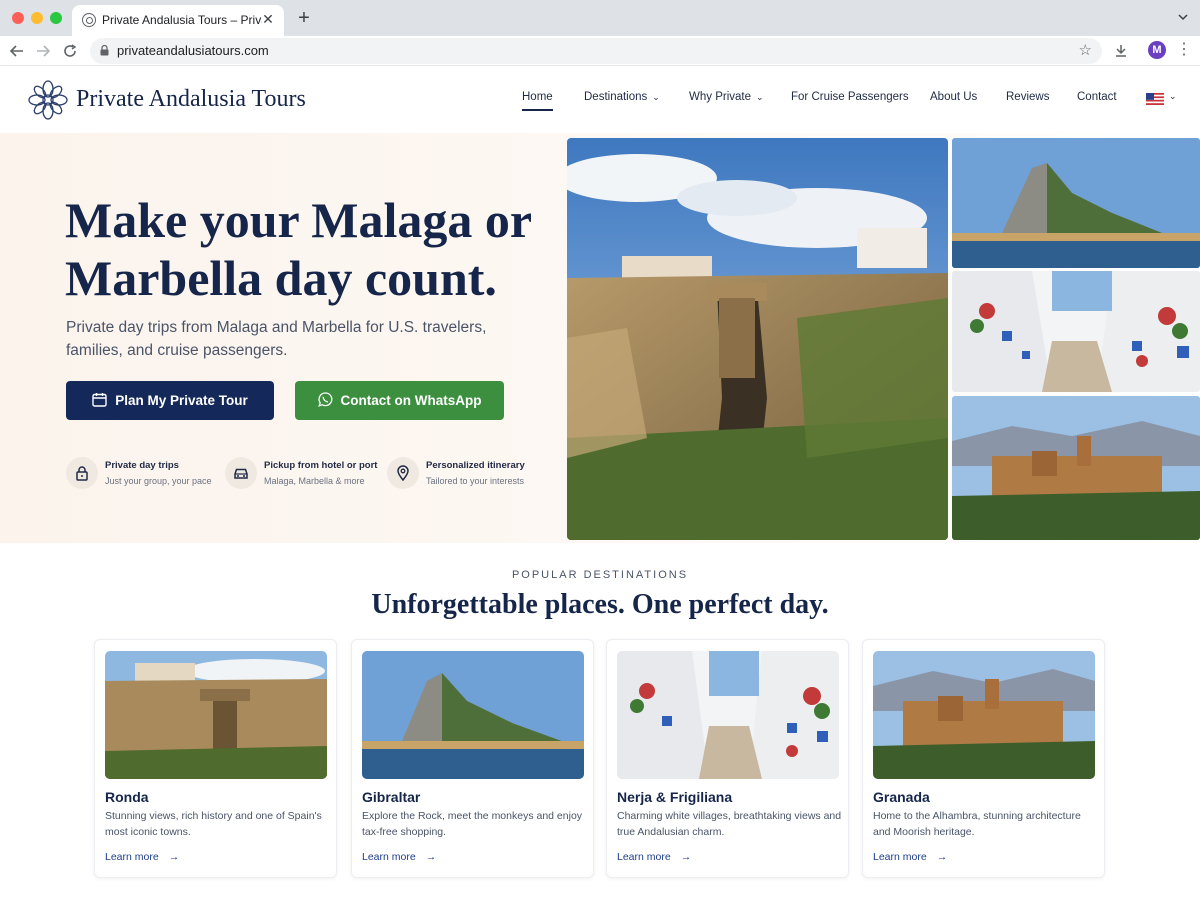  What do you see at coordinates (191, 99) in the screenshot?
I see `logo-text: Private Andalusia Tours` at bounding box center [191, 99].